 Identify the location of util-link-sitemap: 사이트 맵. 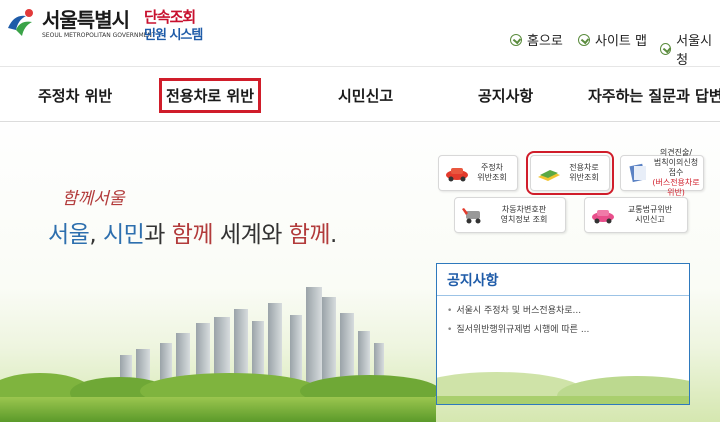
(612, 39).